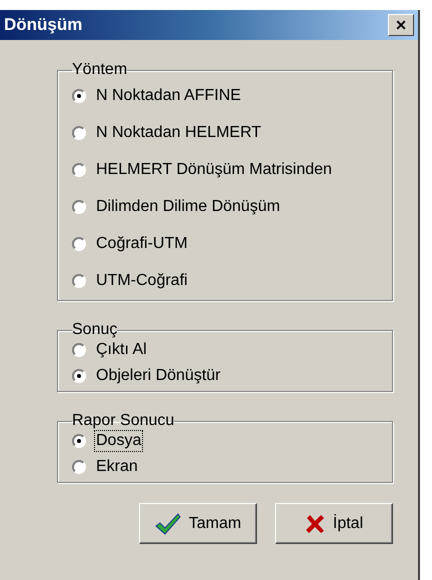 This screenshot has height=580, width=432. Describe the element at coordinates (314, 524) in the screenshot. I see `cross-icon` at that location.